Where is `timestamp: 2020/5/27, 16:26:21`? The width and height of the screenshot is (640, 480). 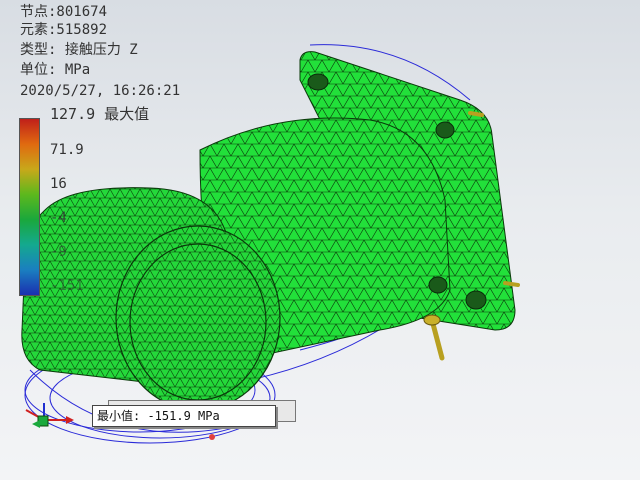
timestamp: 2020/5/27, 16:26:21 is located at coordinates (100, 91).